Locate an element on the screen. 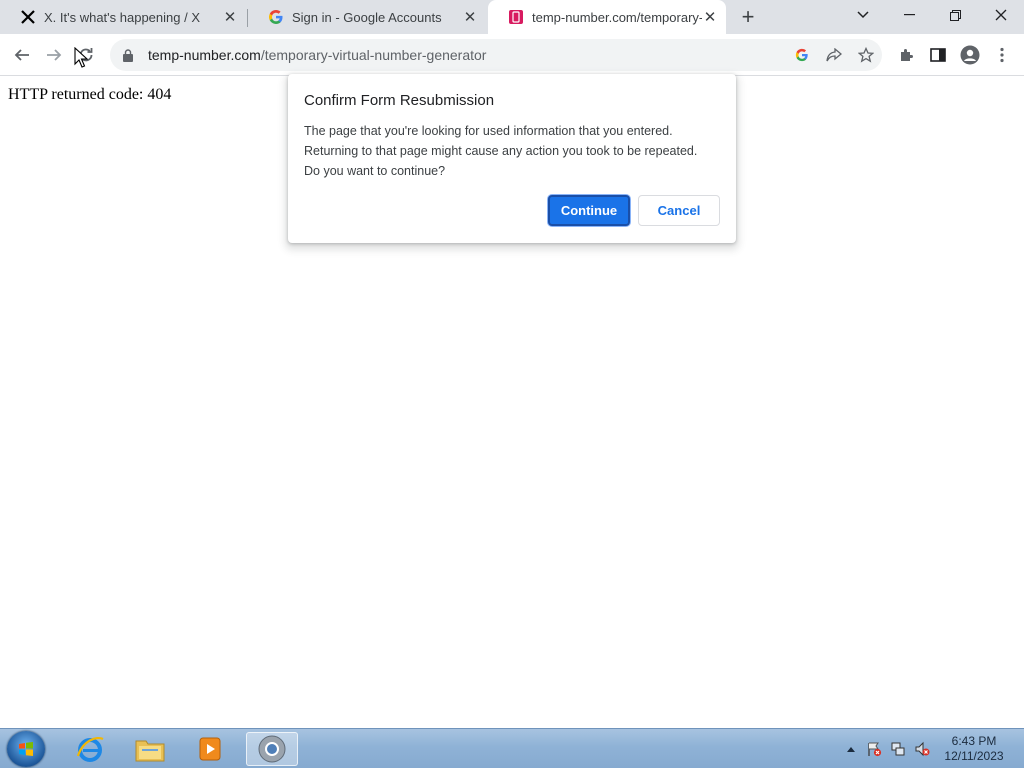  windows-logo-icon is located at coordinates (26, 749).